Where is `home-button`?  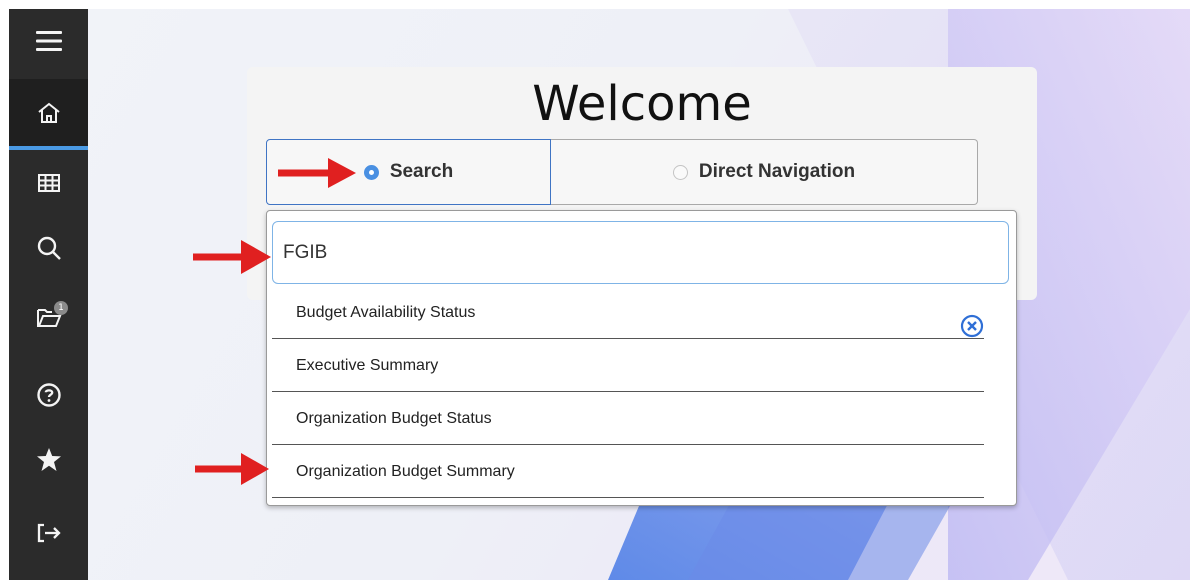 home-button is located at coordinates (48, 112).